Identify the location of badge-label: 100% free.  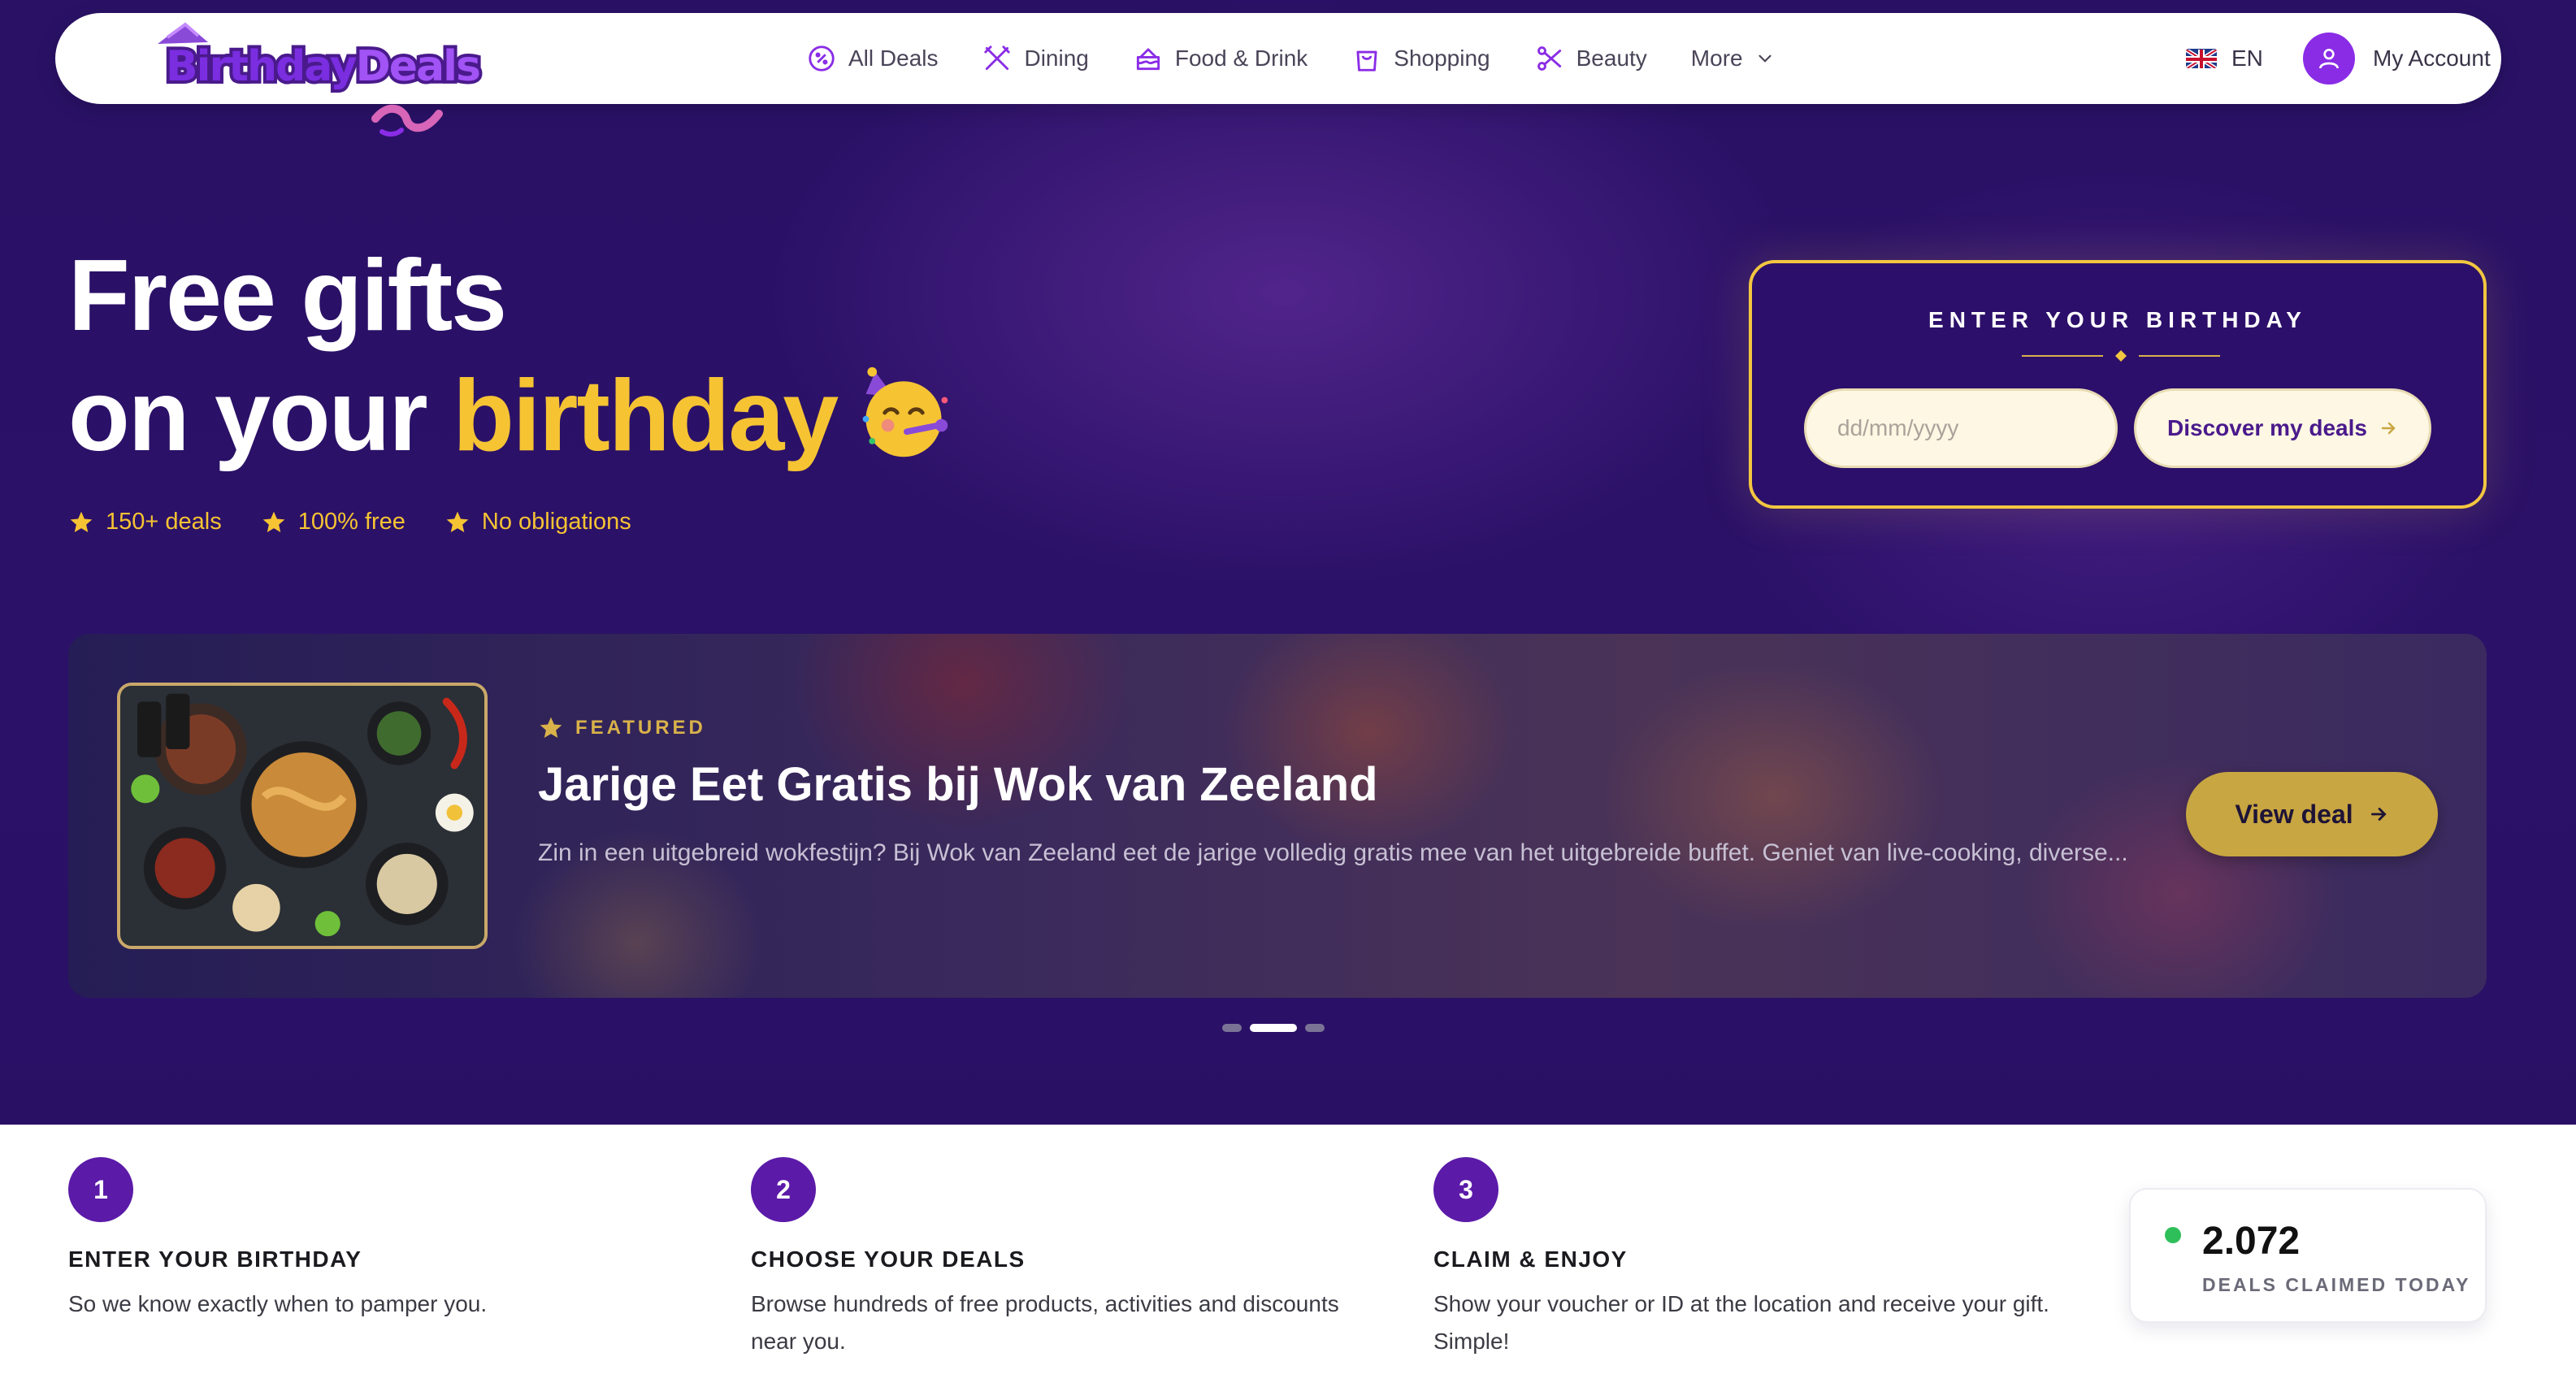
(351, 522).